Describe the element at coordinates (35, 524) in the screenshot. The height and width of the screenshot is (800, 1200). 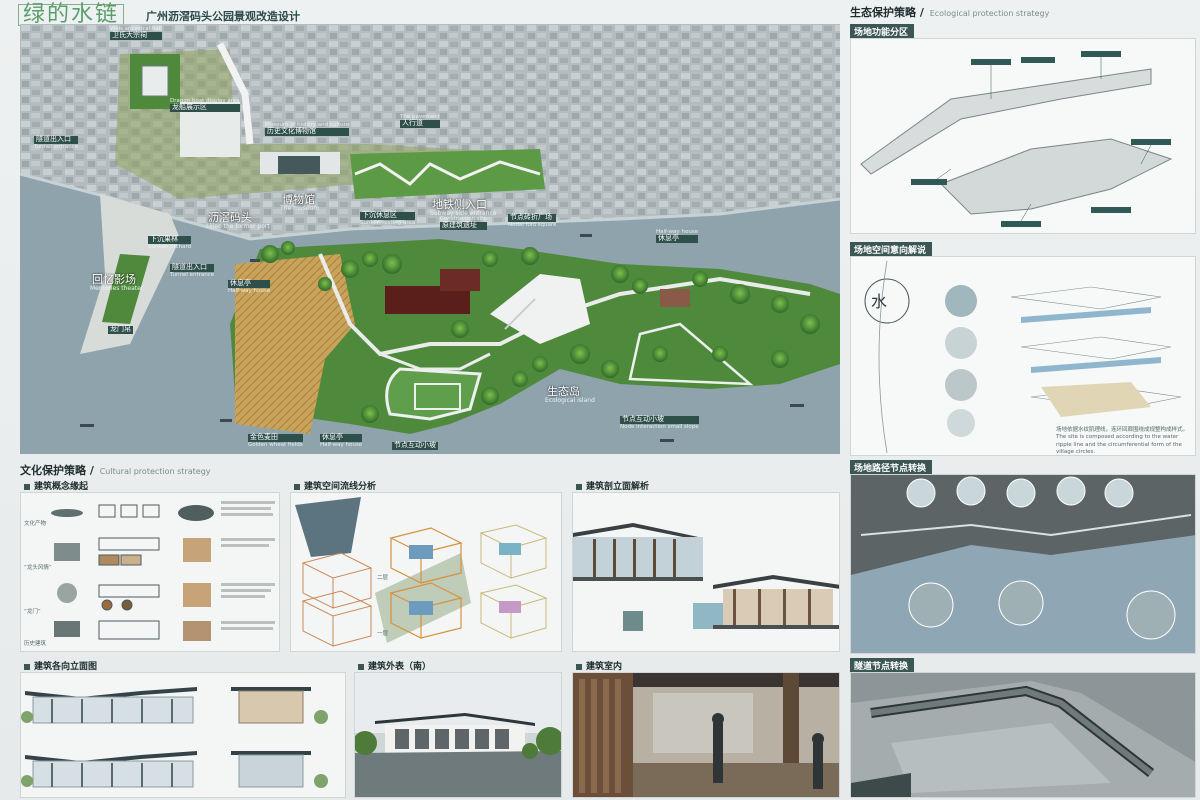
I see `concept-row-label-1: 文化产物` at that location.